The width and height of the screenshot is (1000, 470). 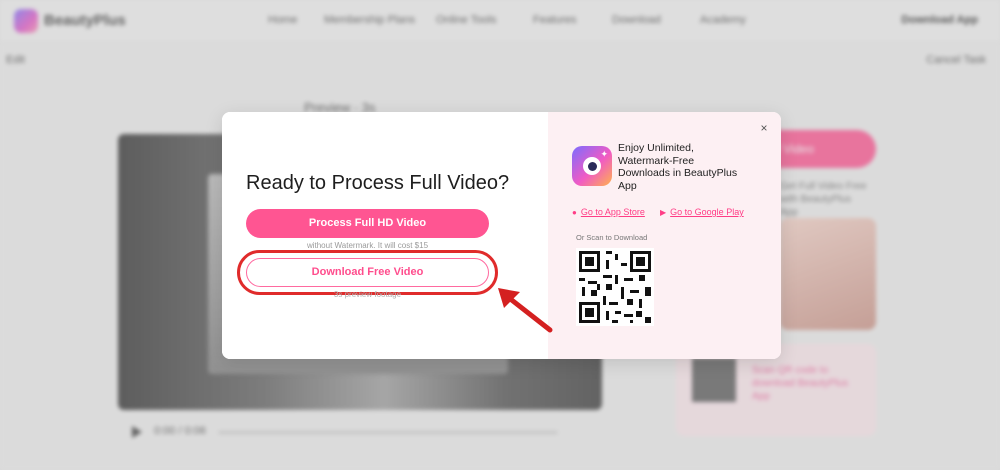 What do you see at coordinates (367, 294) in the screenshot?
I see `preview-footage-note: 3s preview footage` at bounding box center [367, 294].